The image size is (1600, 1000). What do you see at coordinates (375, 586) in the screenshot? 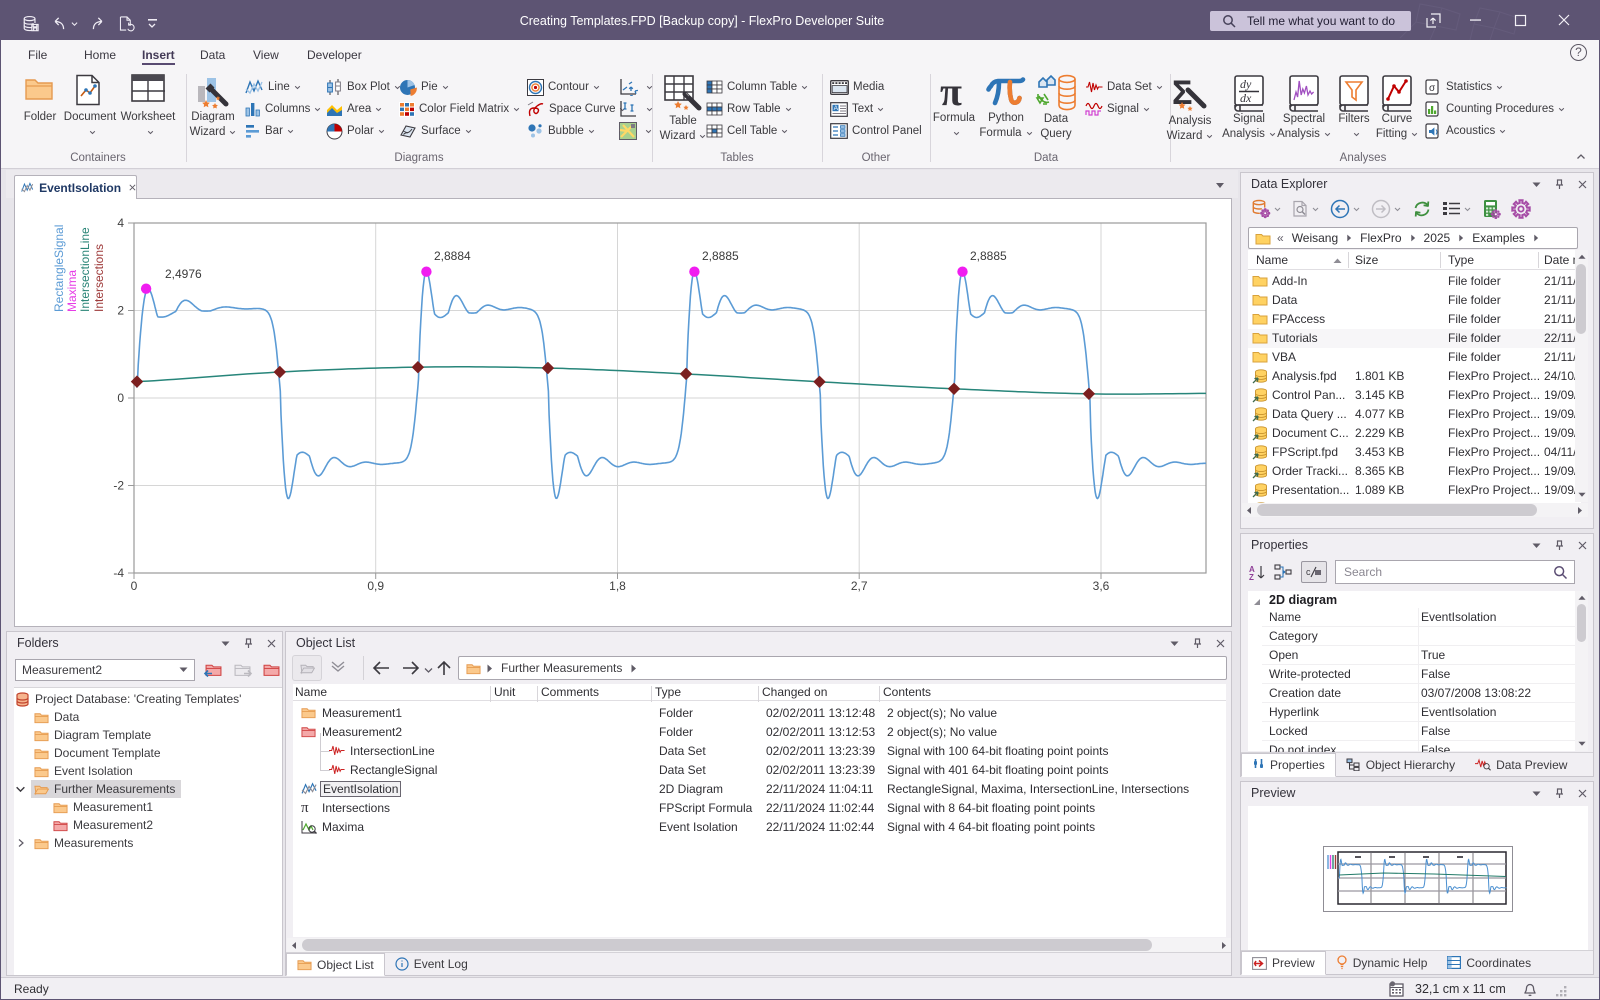
I see `svg-text: 0,9` at bounding box center [375, 586].